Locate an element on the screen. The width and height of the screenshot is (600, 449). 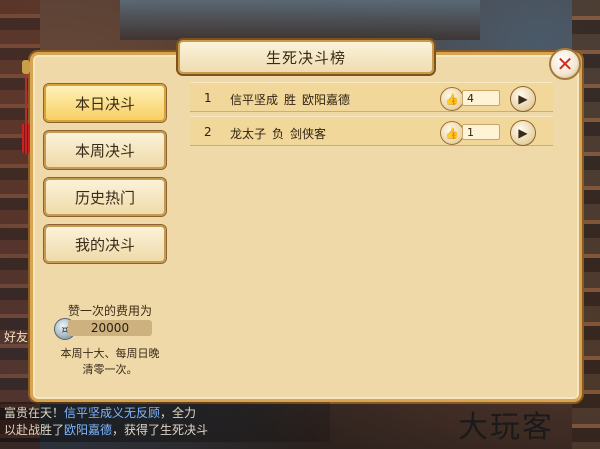
tab-today-duels: 本日决斗 is located at coordinates (105, 103).